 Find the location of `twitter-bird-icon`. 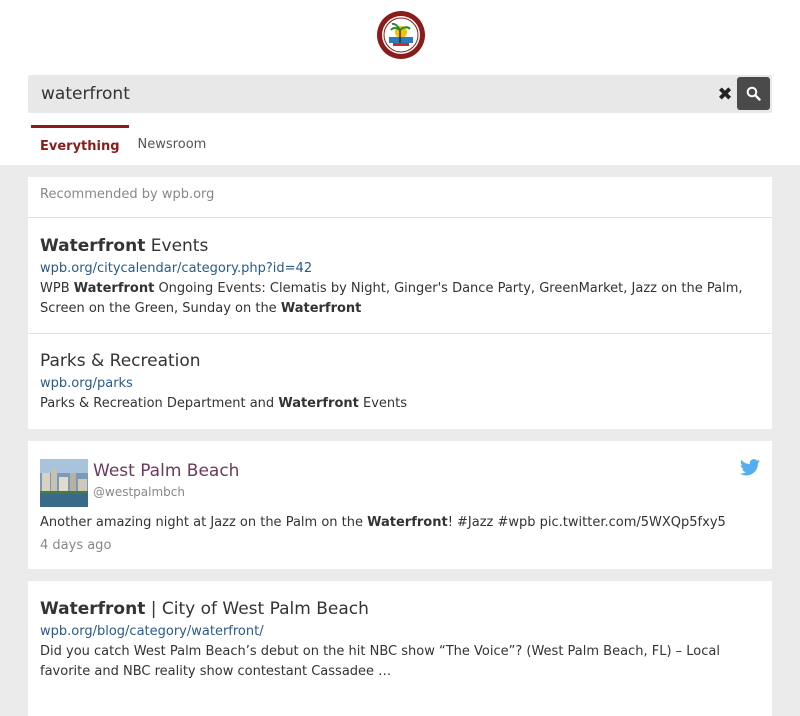

twitter-bird-icon is located at coordinates (750, 469).